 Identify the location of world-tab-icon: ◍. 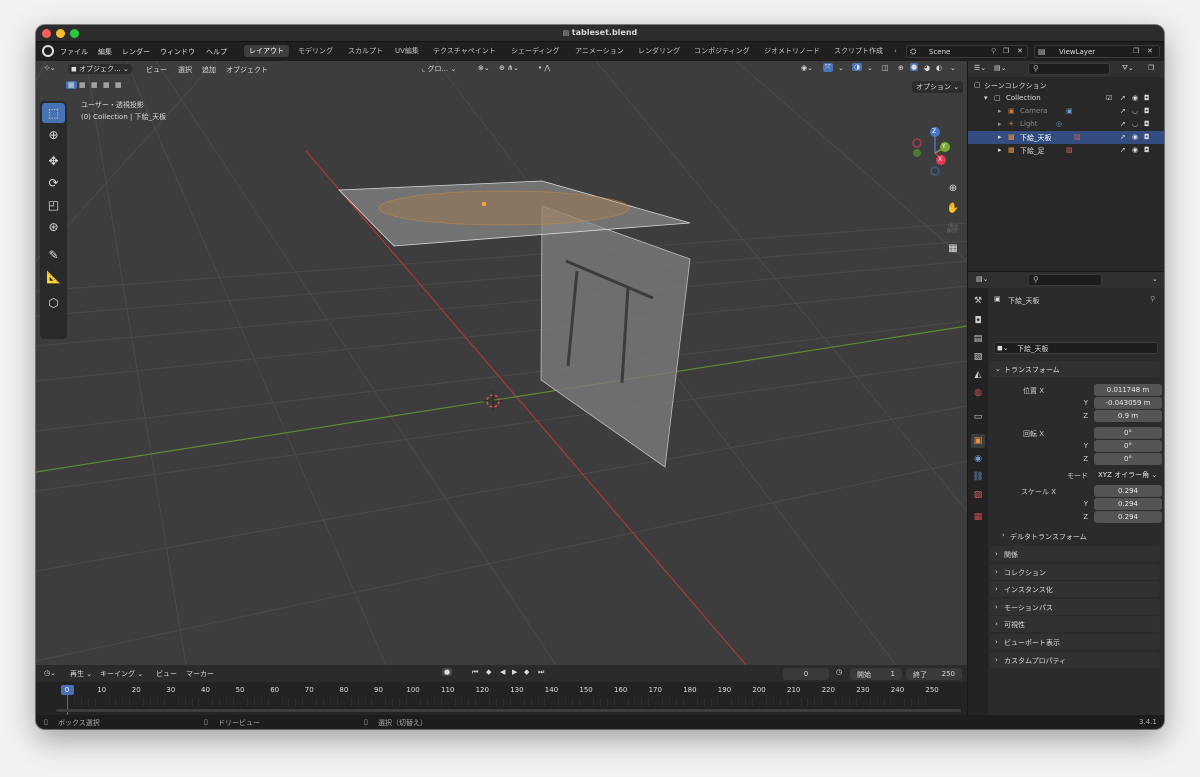
(978, 393).